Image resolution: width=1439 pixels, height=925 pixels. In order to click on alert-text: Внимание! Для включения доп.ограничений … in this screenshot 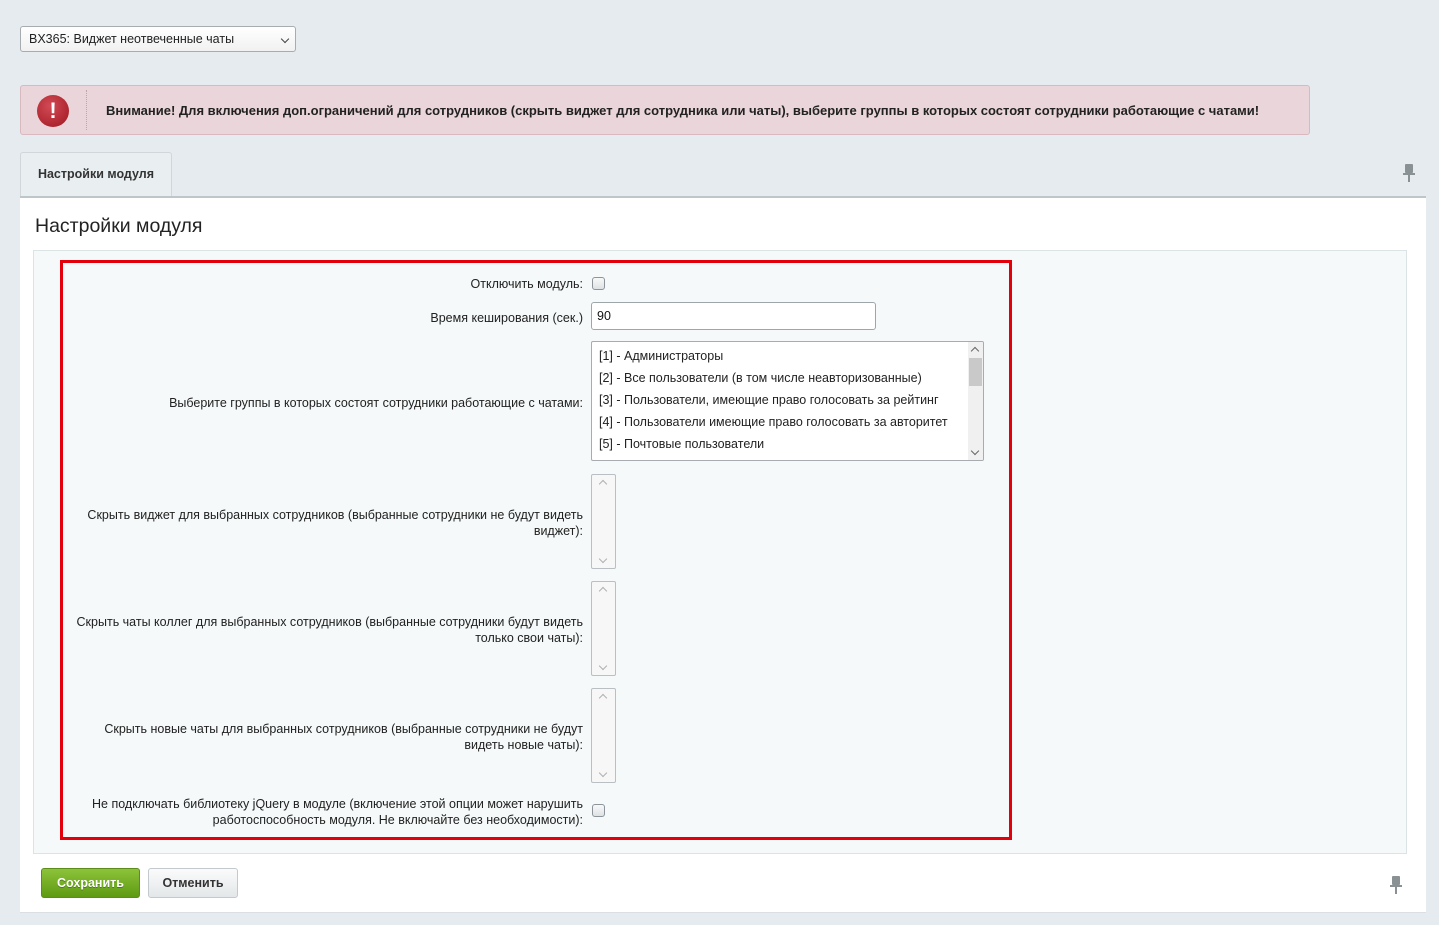, I will do `click(683, 110)`.